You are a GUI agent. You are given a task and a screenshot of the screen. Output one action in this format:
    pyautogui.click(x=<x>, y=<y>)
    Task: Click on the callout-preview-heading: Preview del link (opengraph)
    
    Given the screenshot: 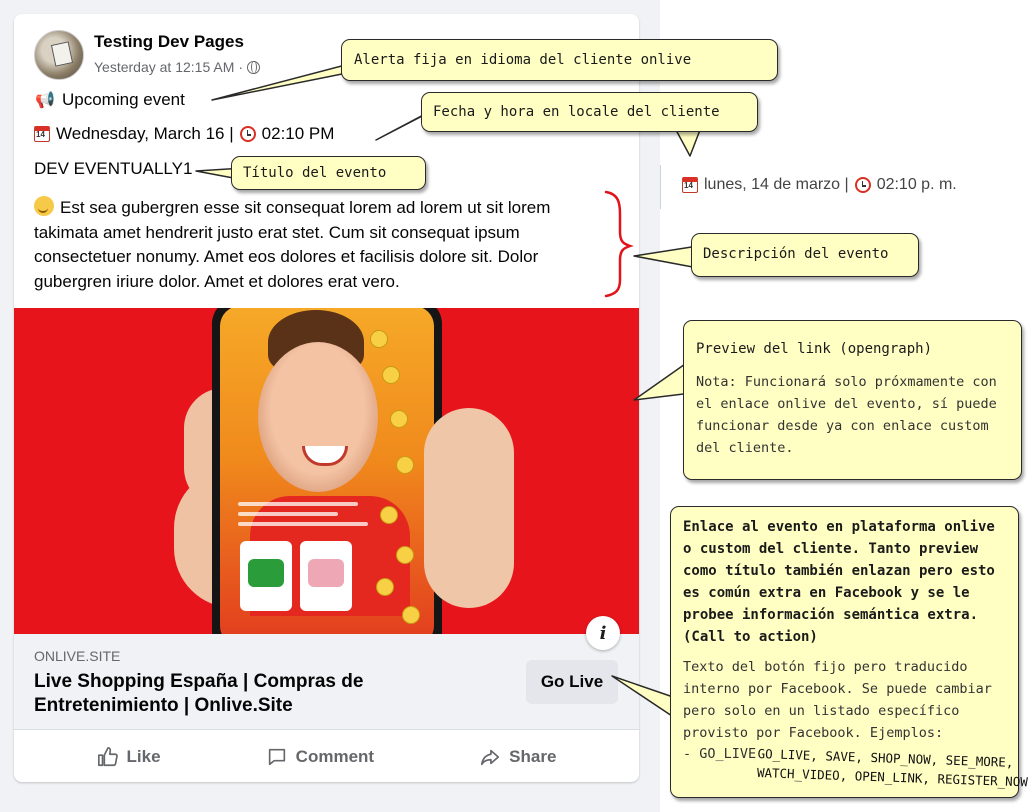 What is the action you would take?
    pyautogui.click(x=814, y=349)
    